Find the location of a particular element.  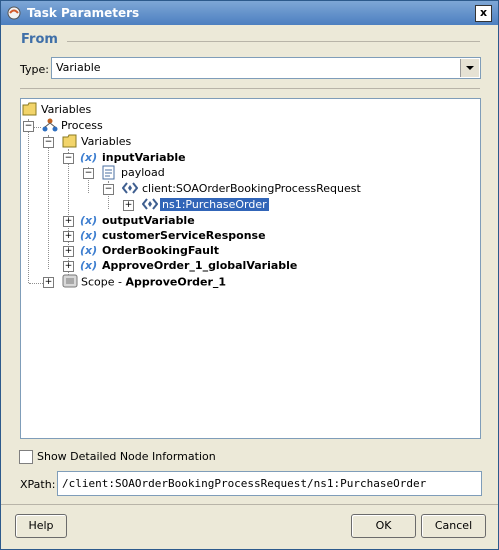

tree-node-label: client:SOAOrderBookingProcessRequest is located at coordinates (251, 188).